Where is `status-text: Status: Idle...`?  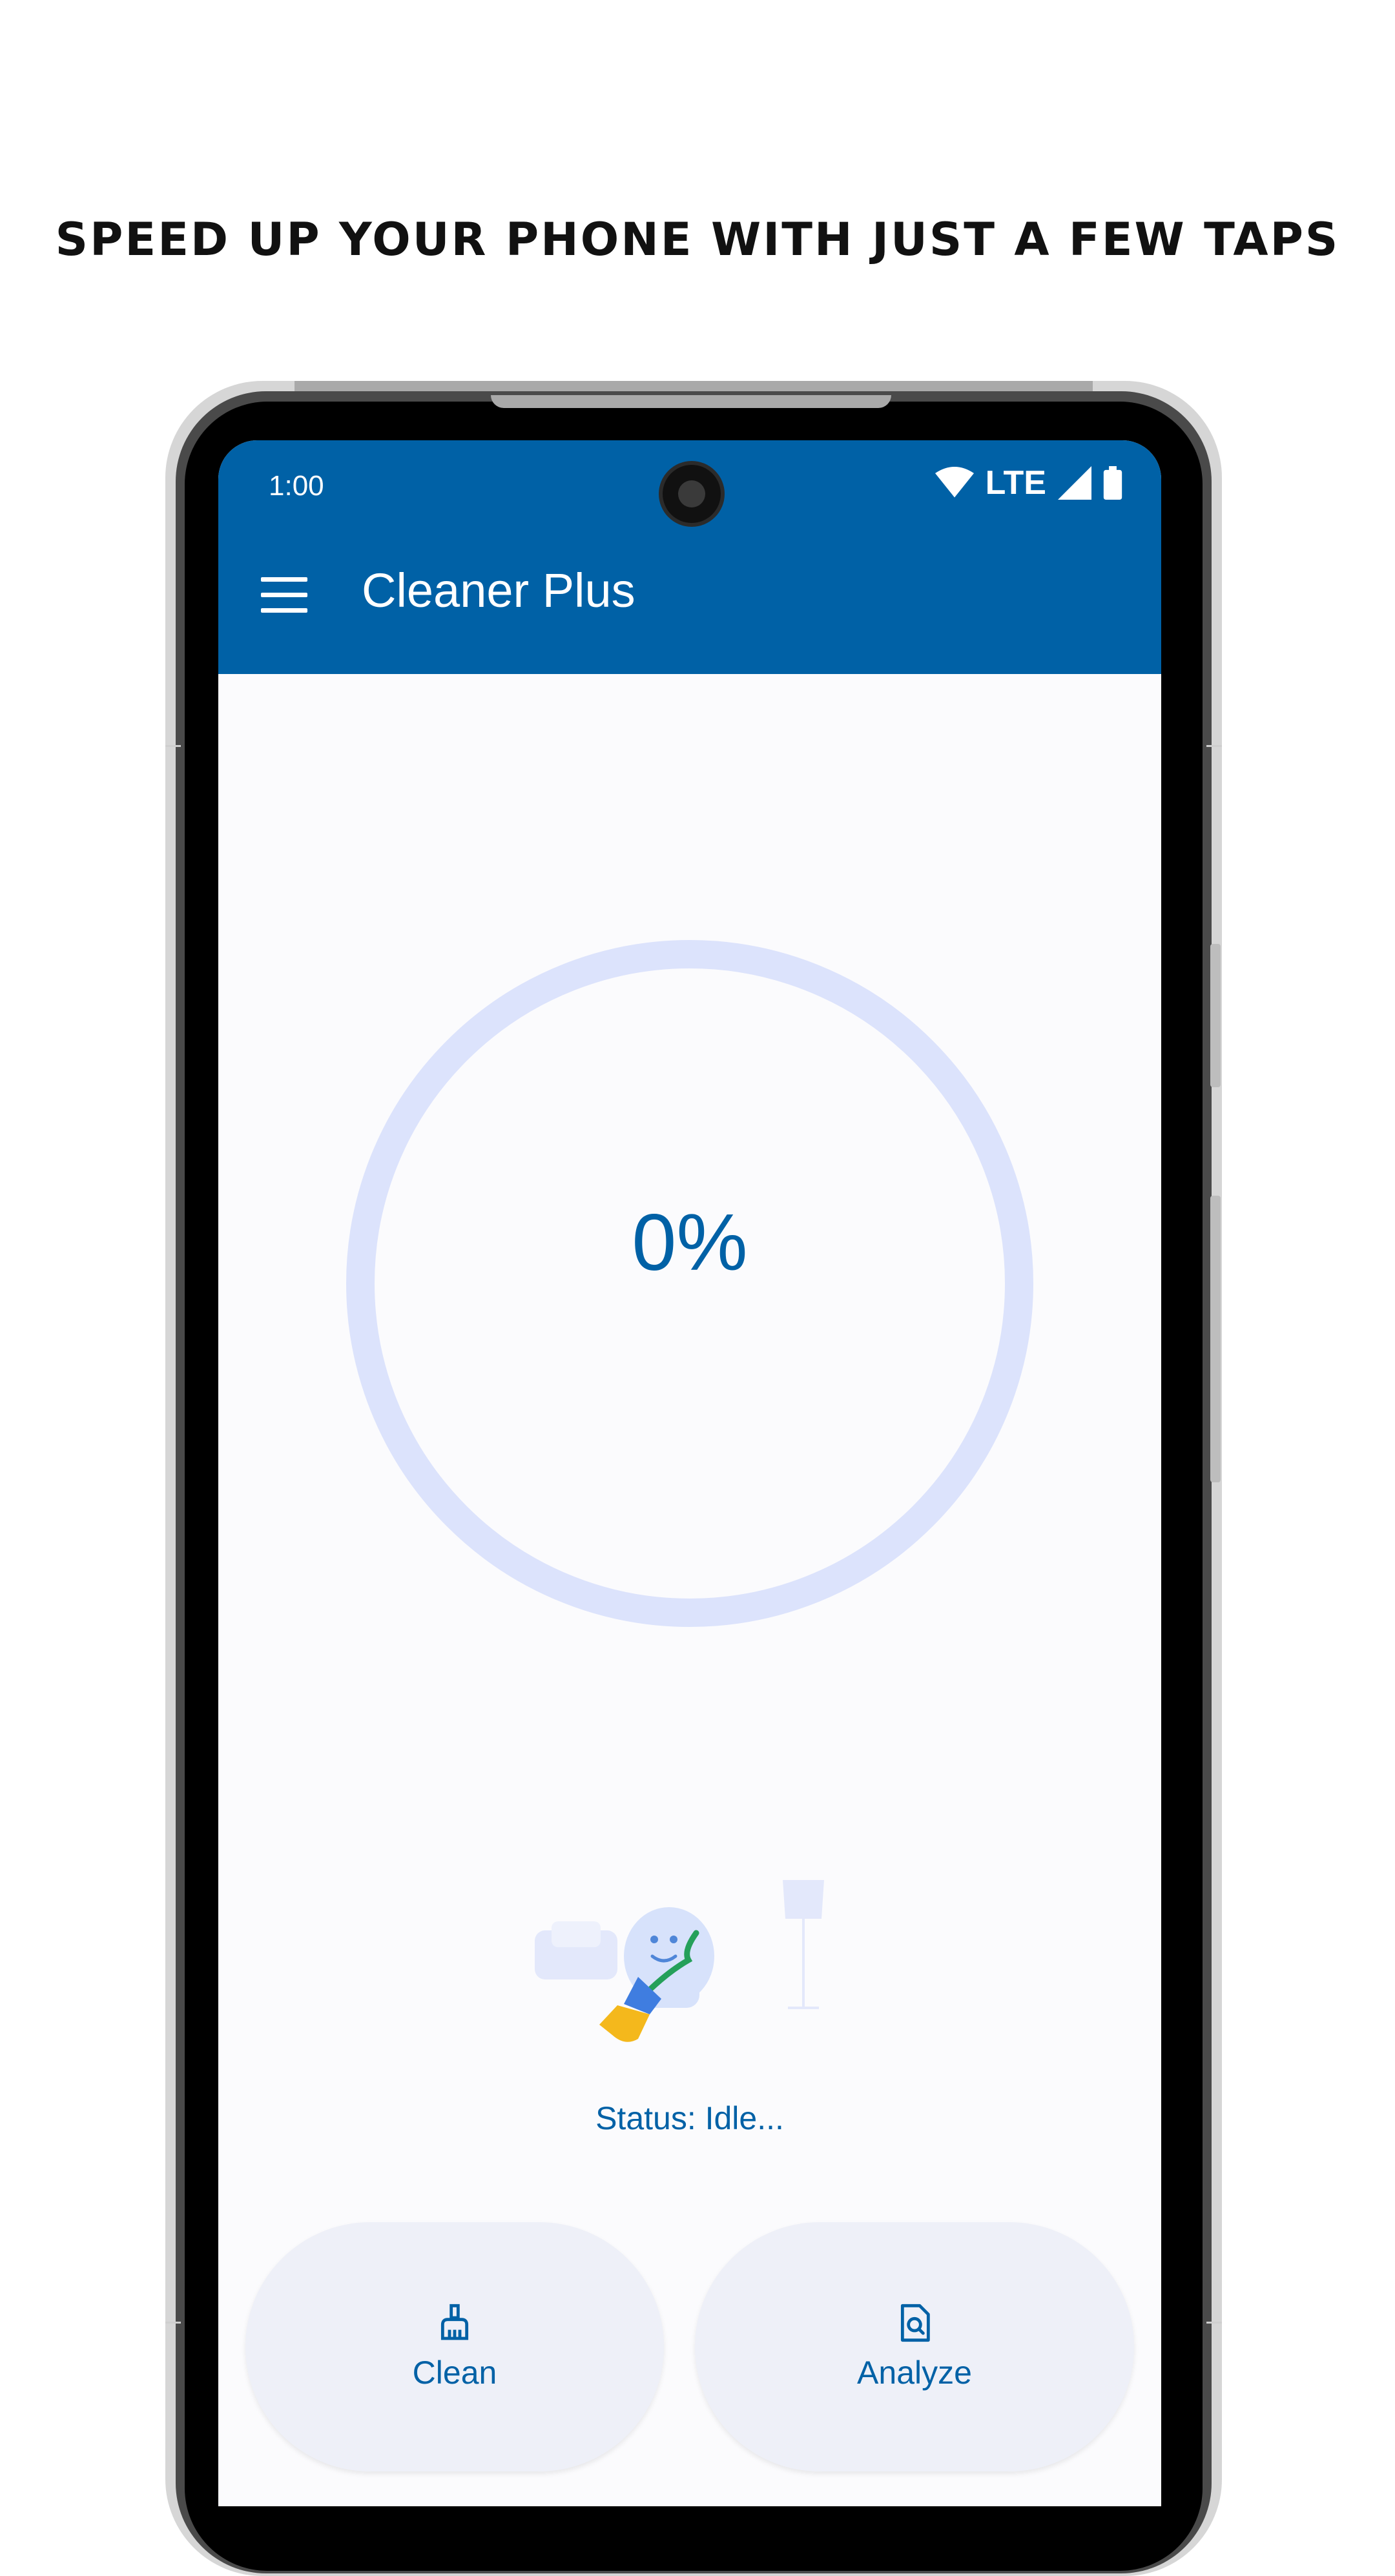
status-text: Status: Idle... is located at coordinates (689, 2118).